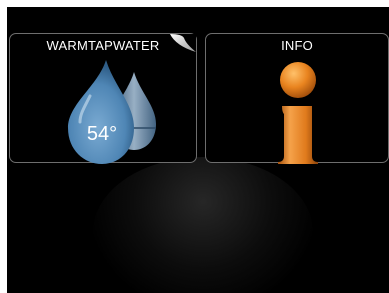 Image resolution: width=389 pixels, height=293 pixels. I want to click on info-icon, so click(298, 113).